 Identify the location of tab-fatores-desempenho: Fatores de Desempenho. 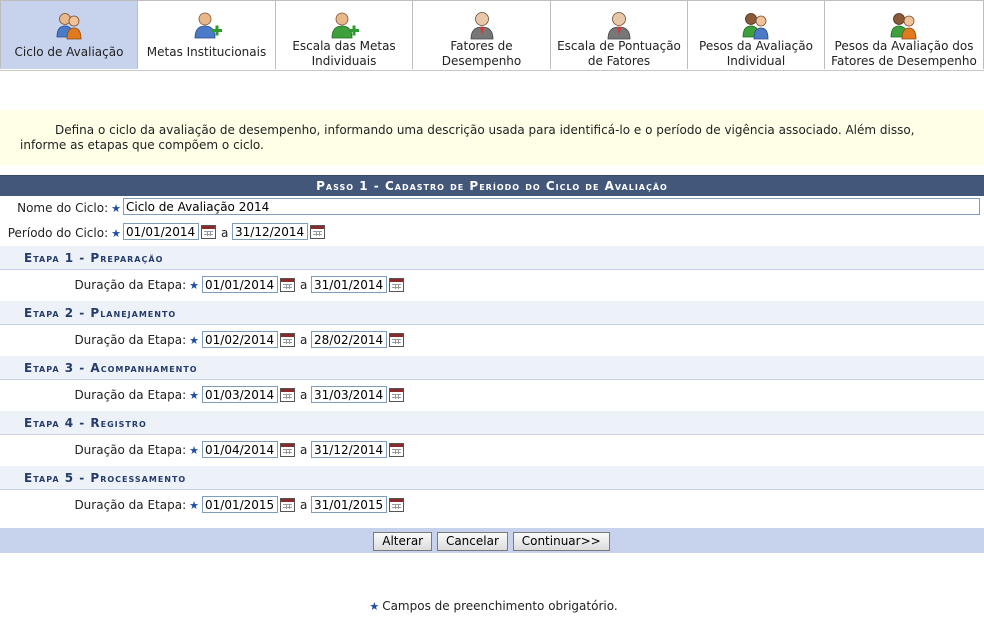
(482, 34).